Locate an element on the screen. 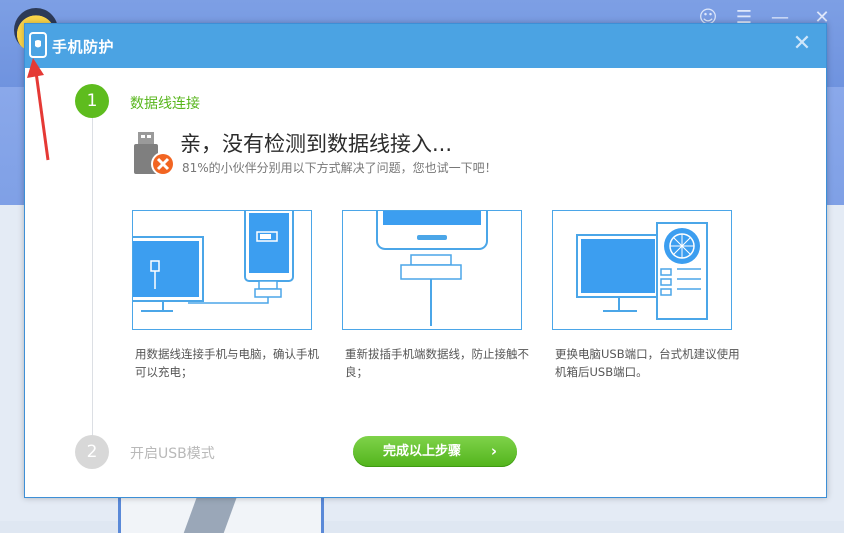 This screenshot has height=533, width=844. annotation-arrow is located at coordinates (38, 109).